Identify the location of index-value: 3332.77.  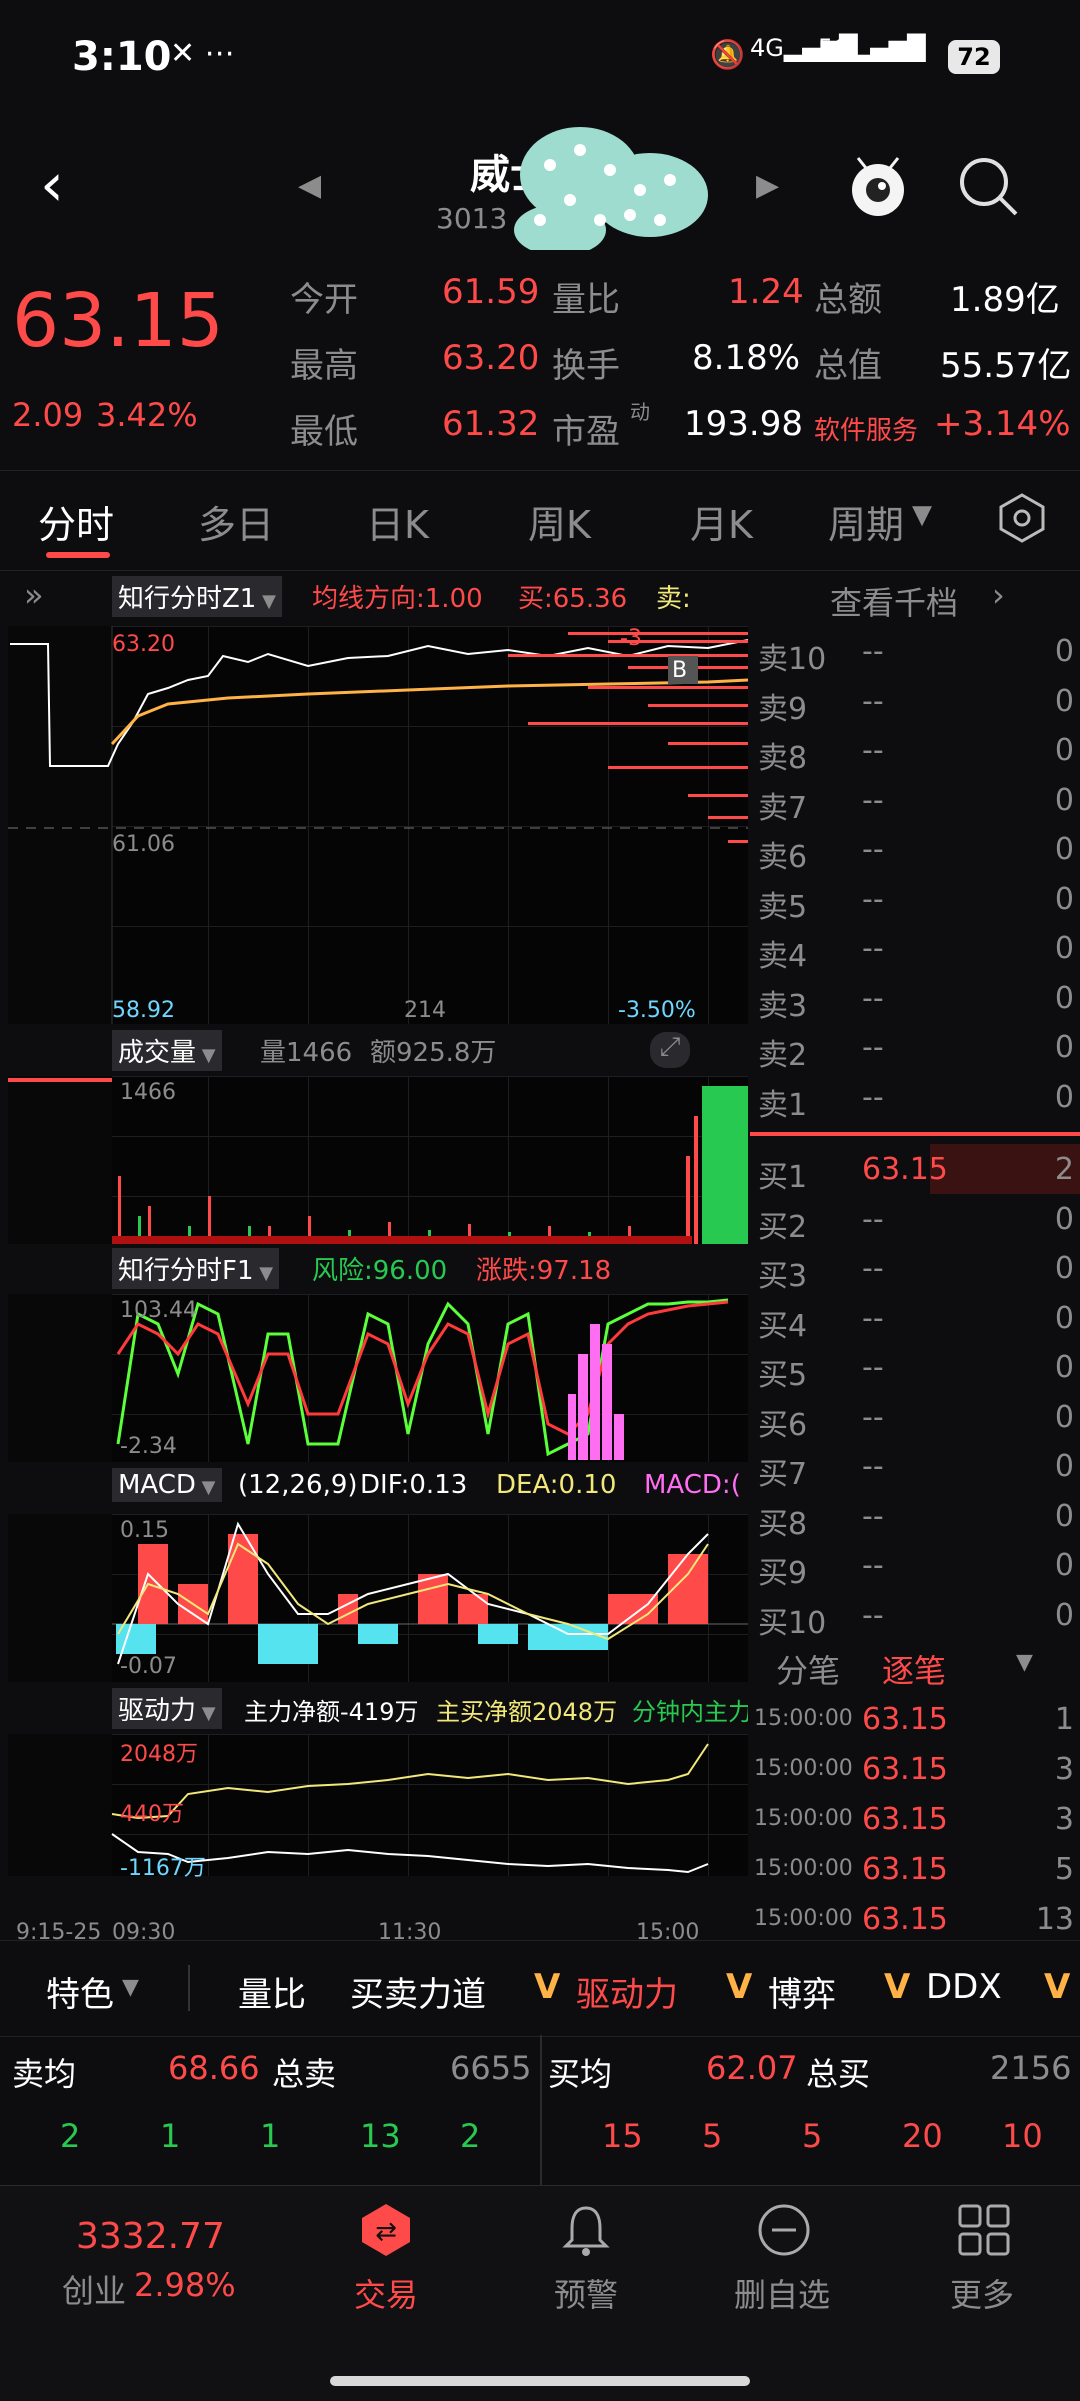
(150, 2236).